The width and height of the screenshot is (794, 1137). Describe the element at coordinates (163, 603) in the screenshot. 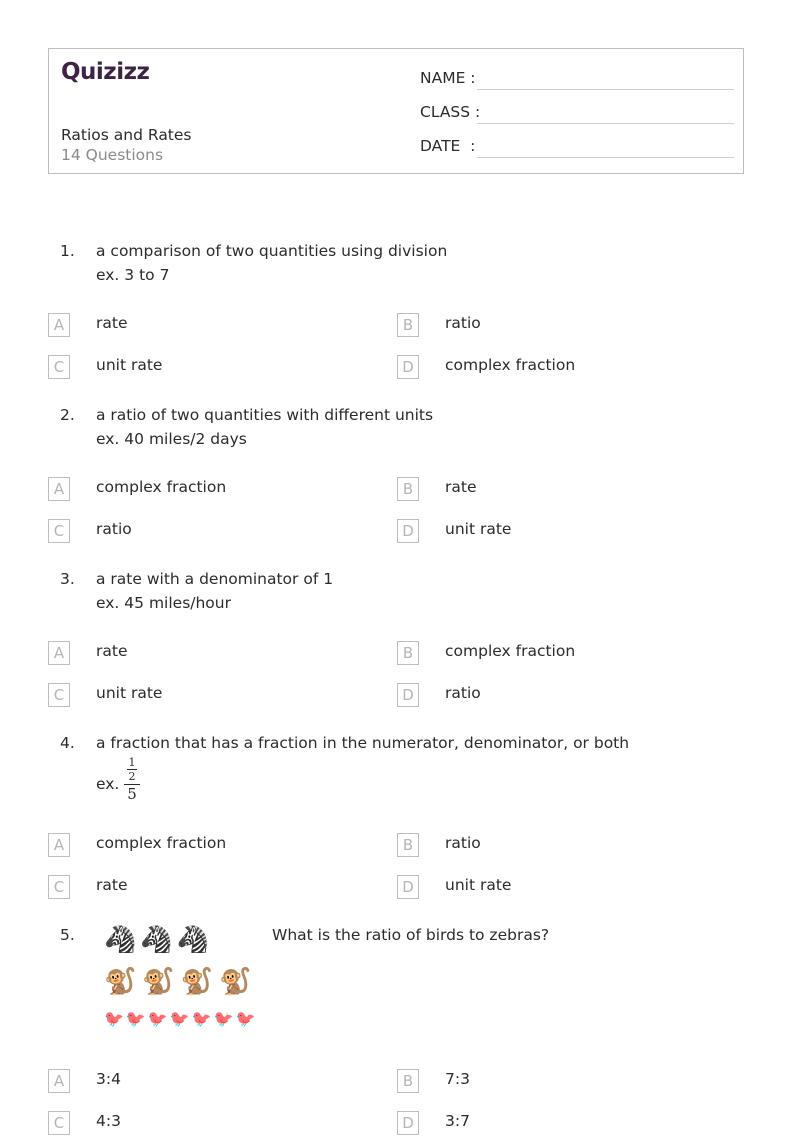

I see `question-example: ex. 45 miles/hour` at that location.